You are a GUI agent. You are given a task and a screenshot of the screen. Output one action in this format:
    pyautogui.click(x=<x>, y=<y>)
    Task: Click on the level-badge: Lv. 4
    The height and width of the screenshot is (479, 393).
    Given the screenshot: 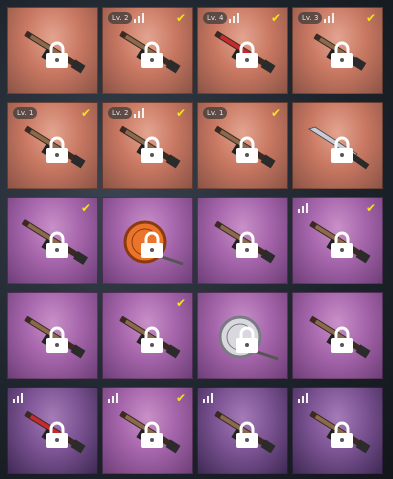 What is the action you would take?
    pyautogui.click(x=215, y=18)
    